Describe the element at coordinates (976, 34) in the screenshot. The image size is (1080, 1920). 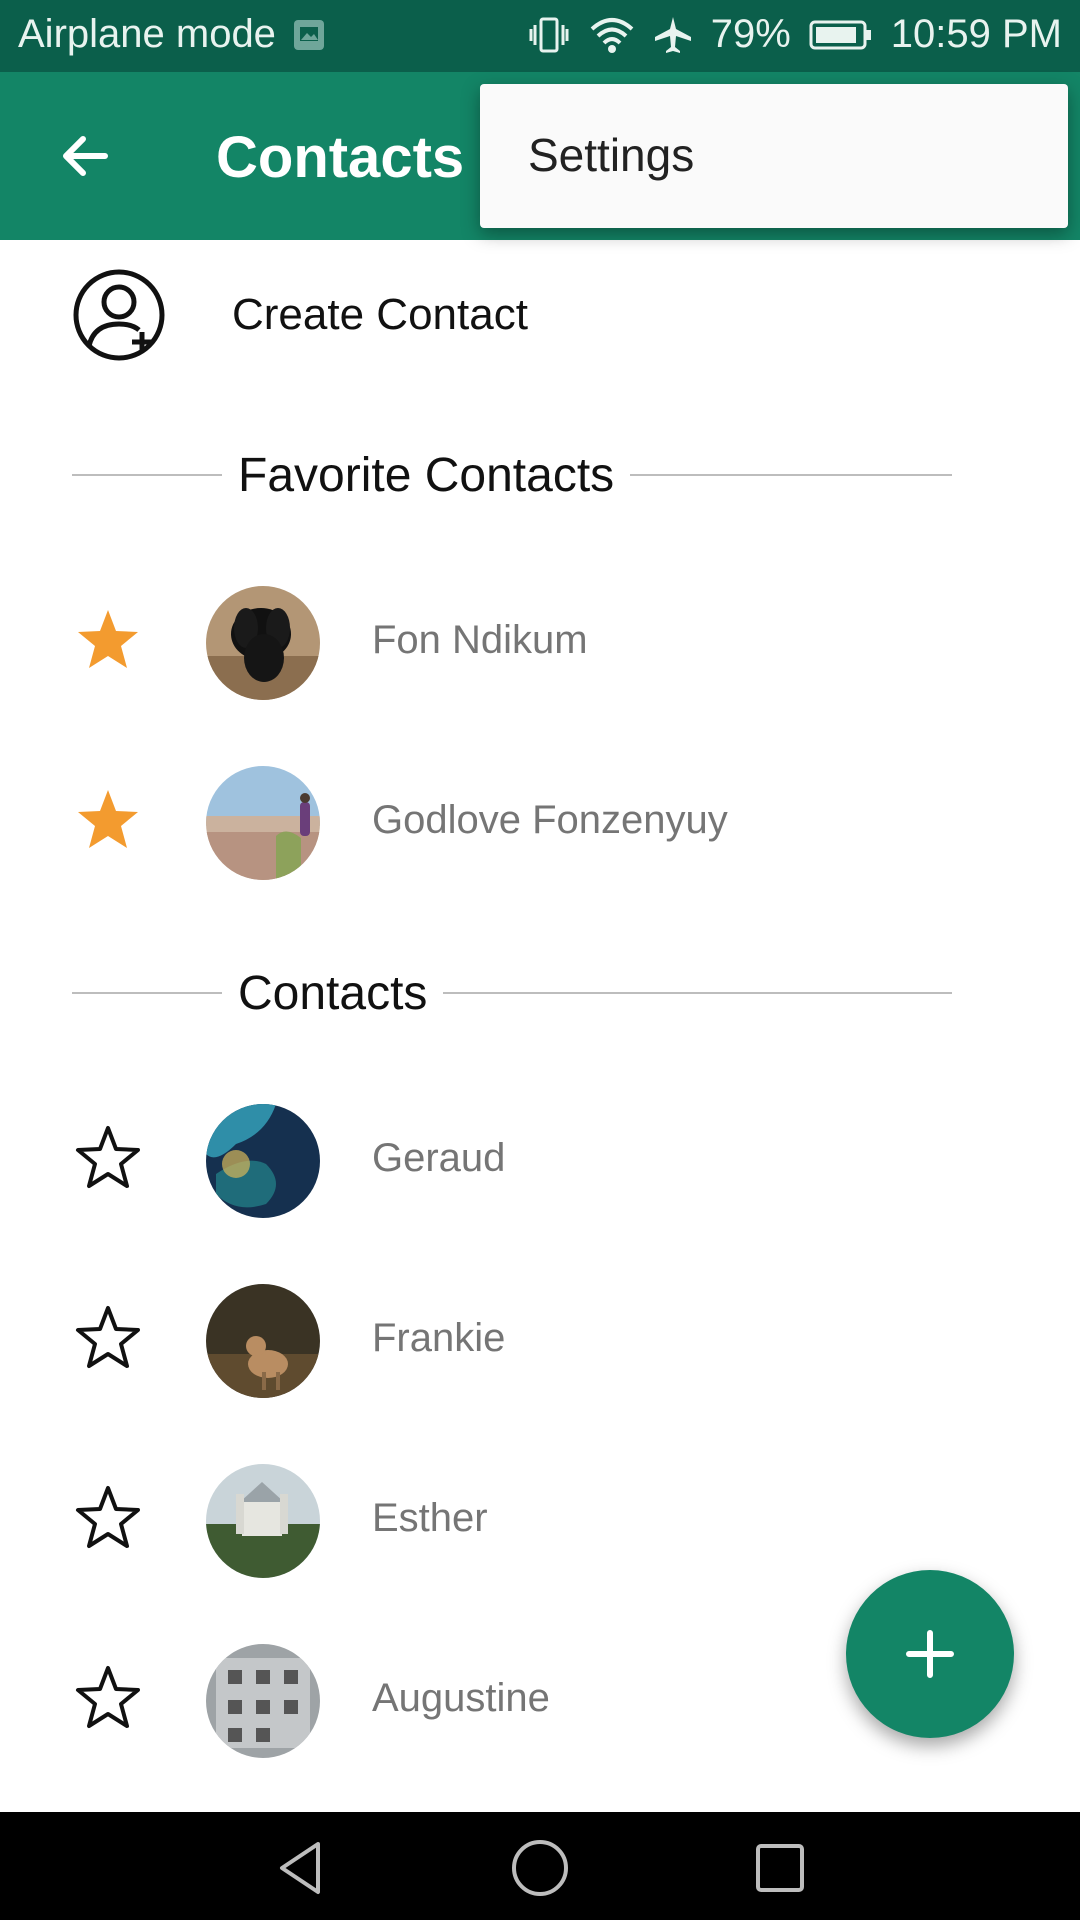
I see `clock-time: 10:59 PM` at that location.